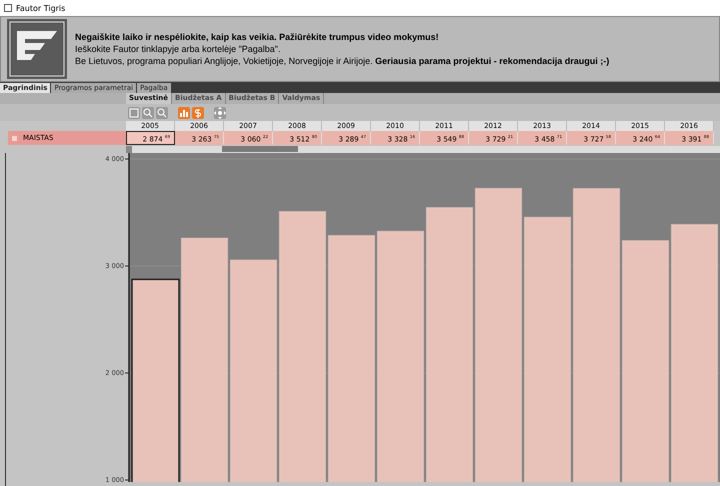  I want to click on dollar-icon, so click(198, 112).